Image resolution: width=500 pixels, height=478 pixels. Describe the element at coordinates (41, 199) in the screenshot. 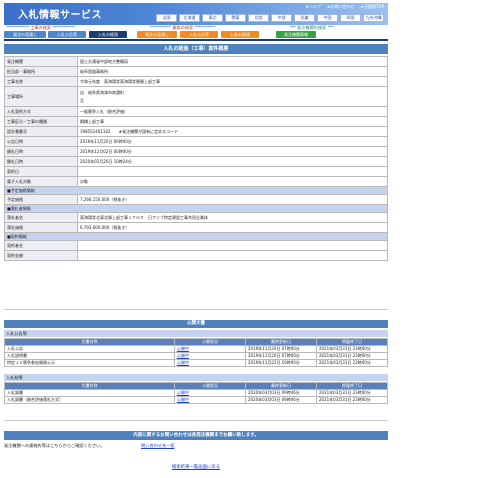

I see `row-label: 予定価格` at that location.